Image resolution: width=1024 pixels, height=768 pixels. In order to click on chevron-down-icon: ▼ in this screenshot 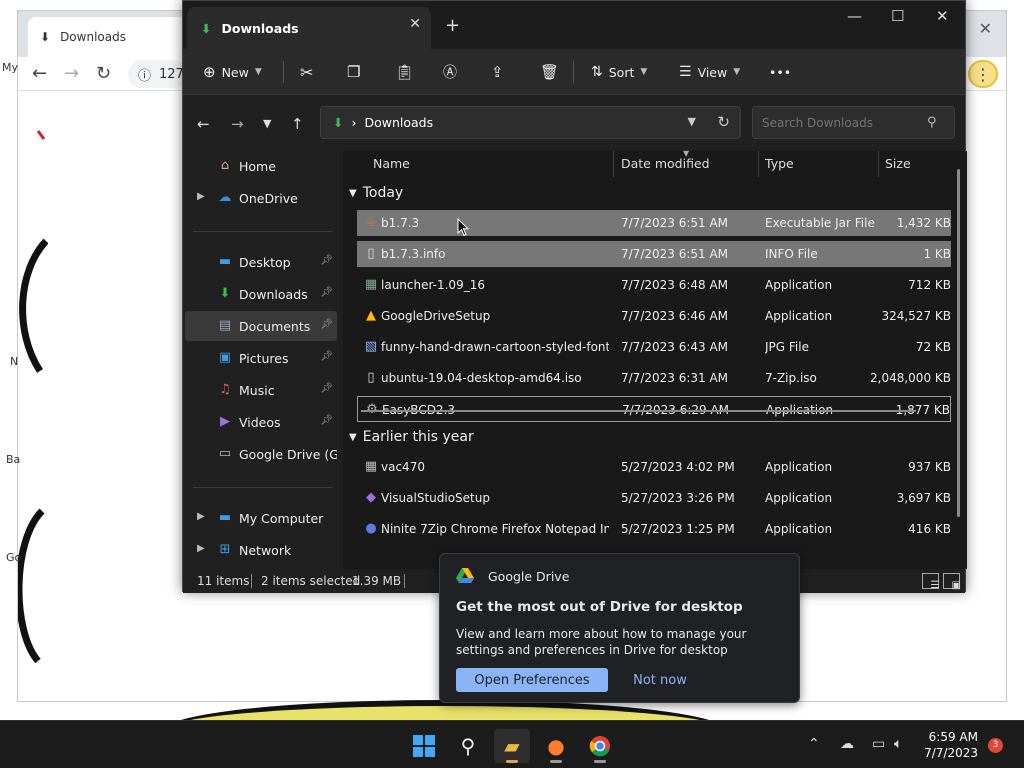, I will do `click(692, 121)`.